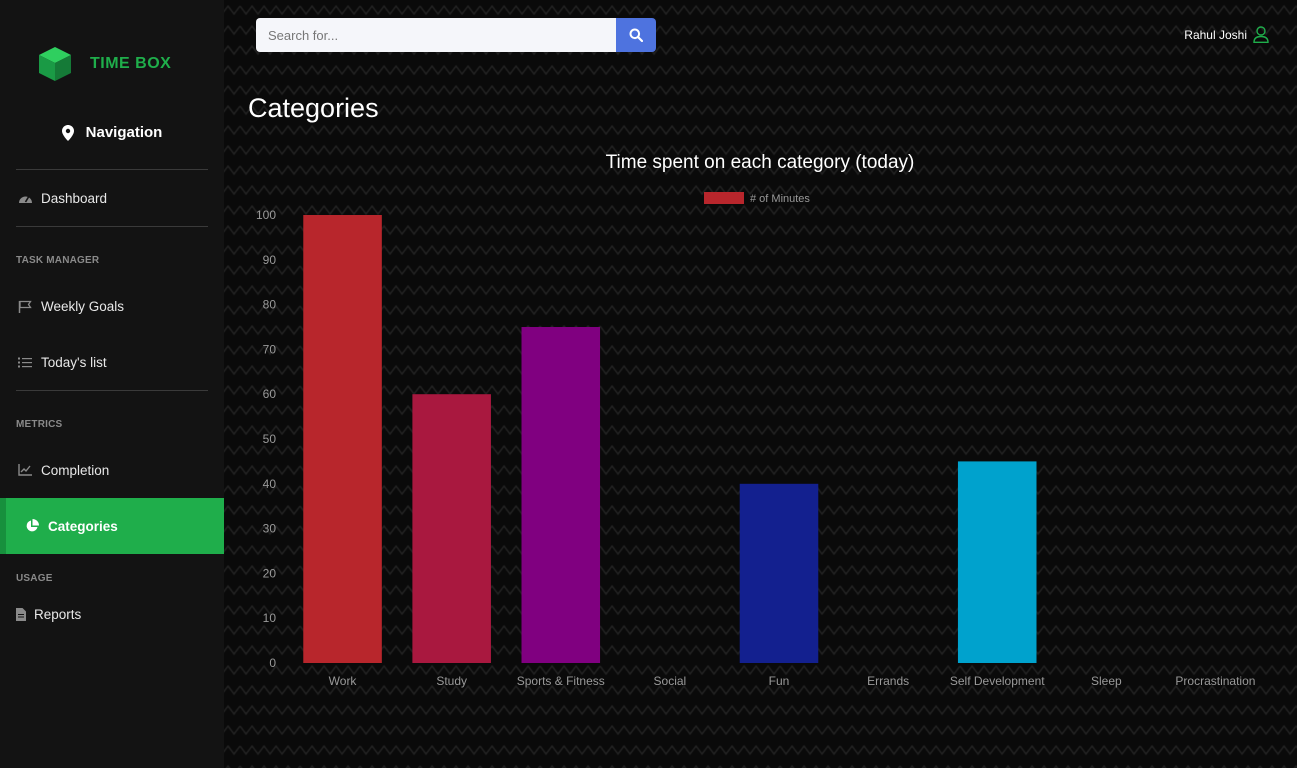  I want to click on sidebar-item-categories: Categories, so click(112, 526).